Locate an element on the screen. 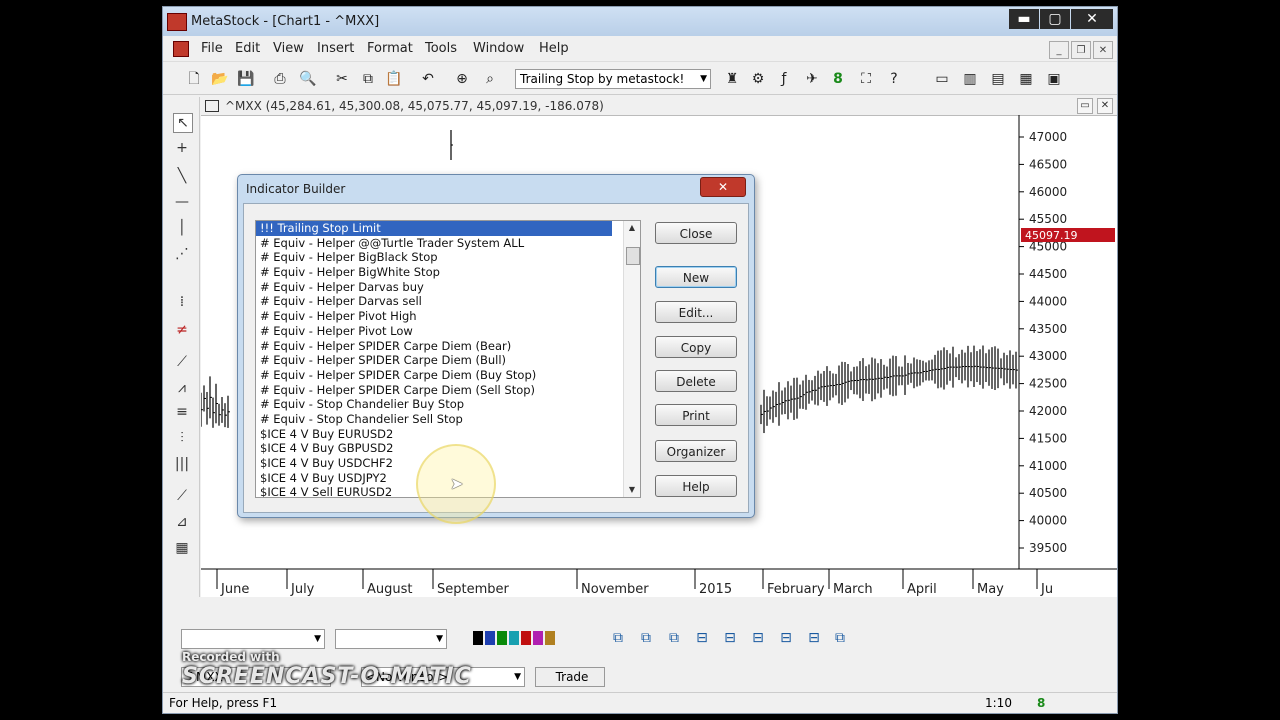 The image size is (1280, 720). regression-icon: ⟋ is located at coordinates (182, 362).